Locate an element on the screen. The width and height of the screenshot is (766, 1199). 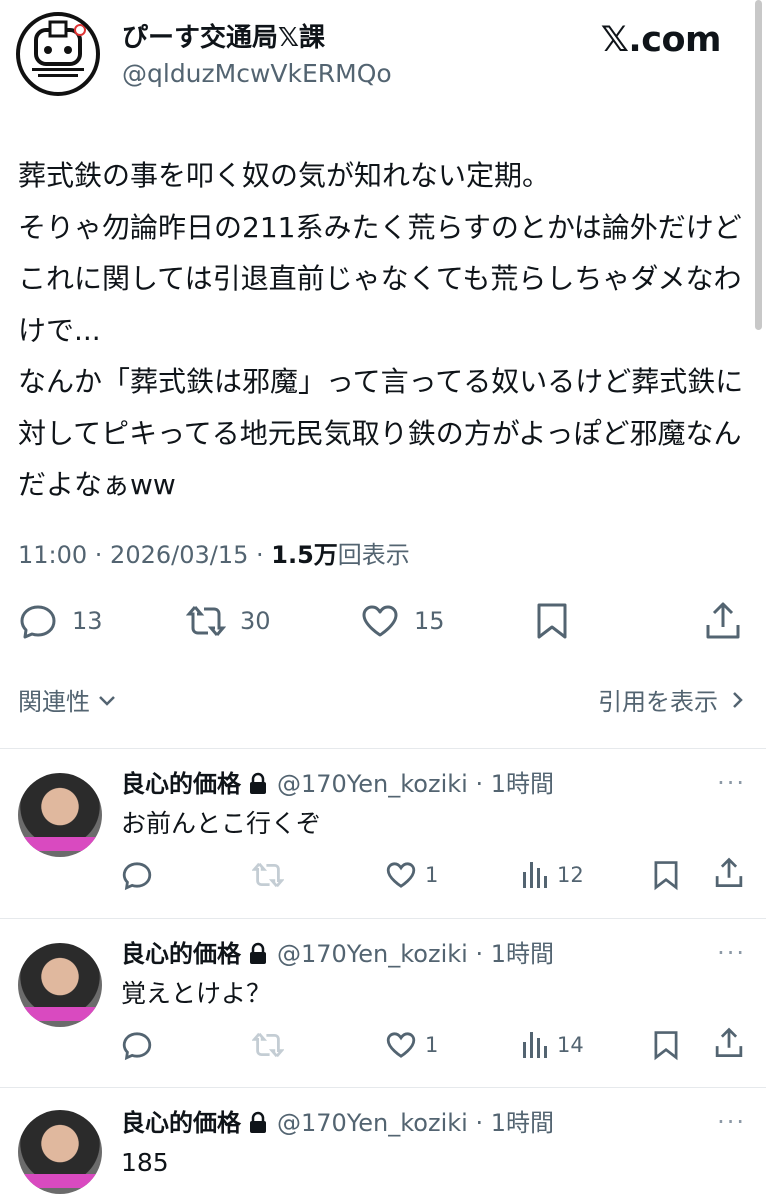
views-button: 12 is located at coordinates (552, 875).